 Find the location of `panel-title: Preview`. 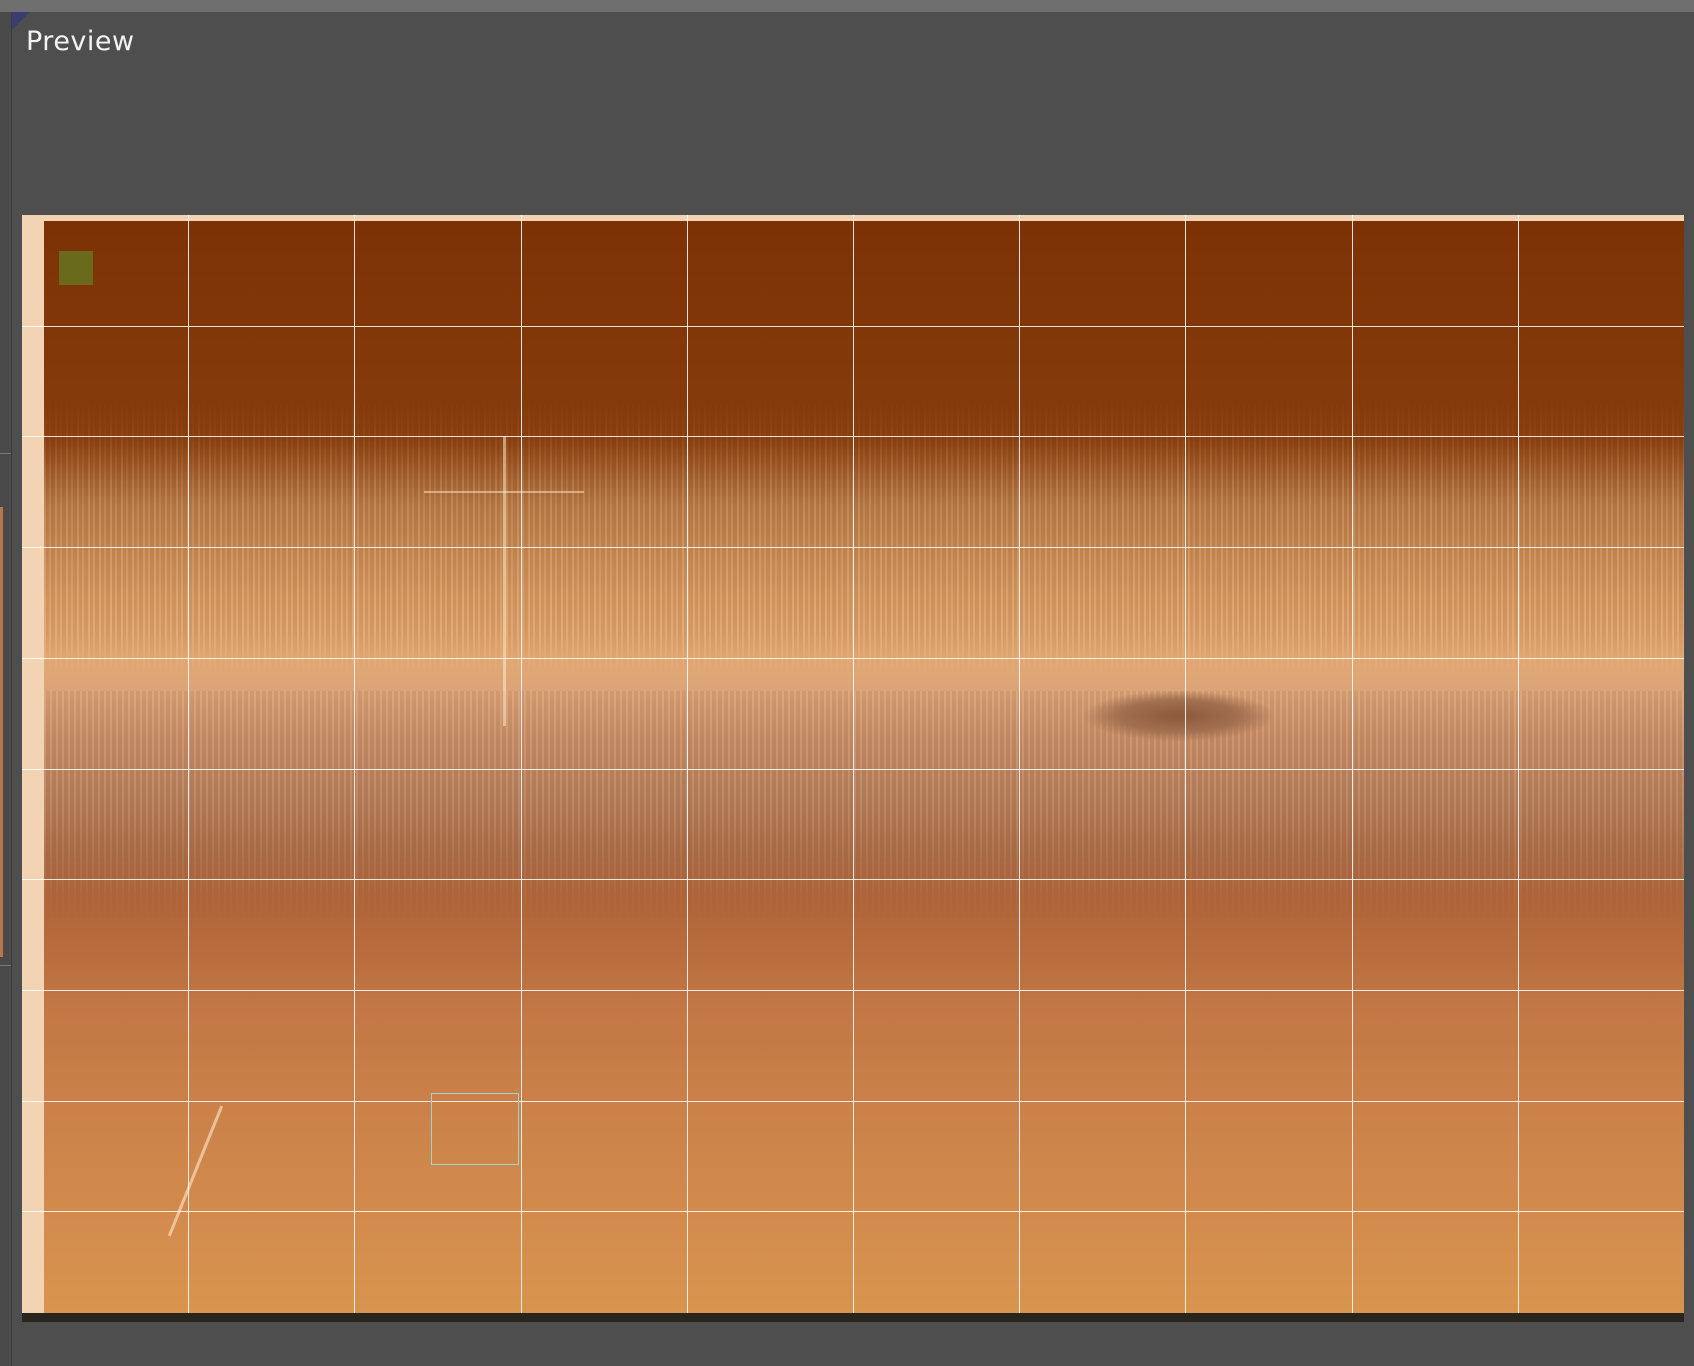

panel-title: Preview is located at coordinates (80, 41).